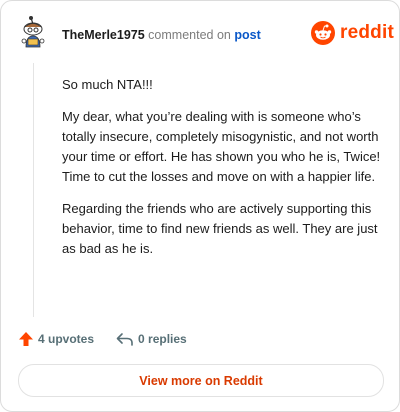 This screenshot has width=400, height=412. Describe the element at coordinates (107, 84) in the screenshot. I see `comment-paragraph: So much NTA!!!` at that location.